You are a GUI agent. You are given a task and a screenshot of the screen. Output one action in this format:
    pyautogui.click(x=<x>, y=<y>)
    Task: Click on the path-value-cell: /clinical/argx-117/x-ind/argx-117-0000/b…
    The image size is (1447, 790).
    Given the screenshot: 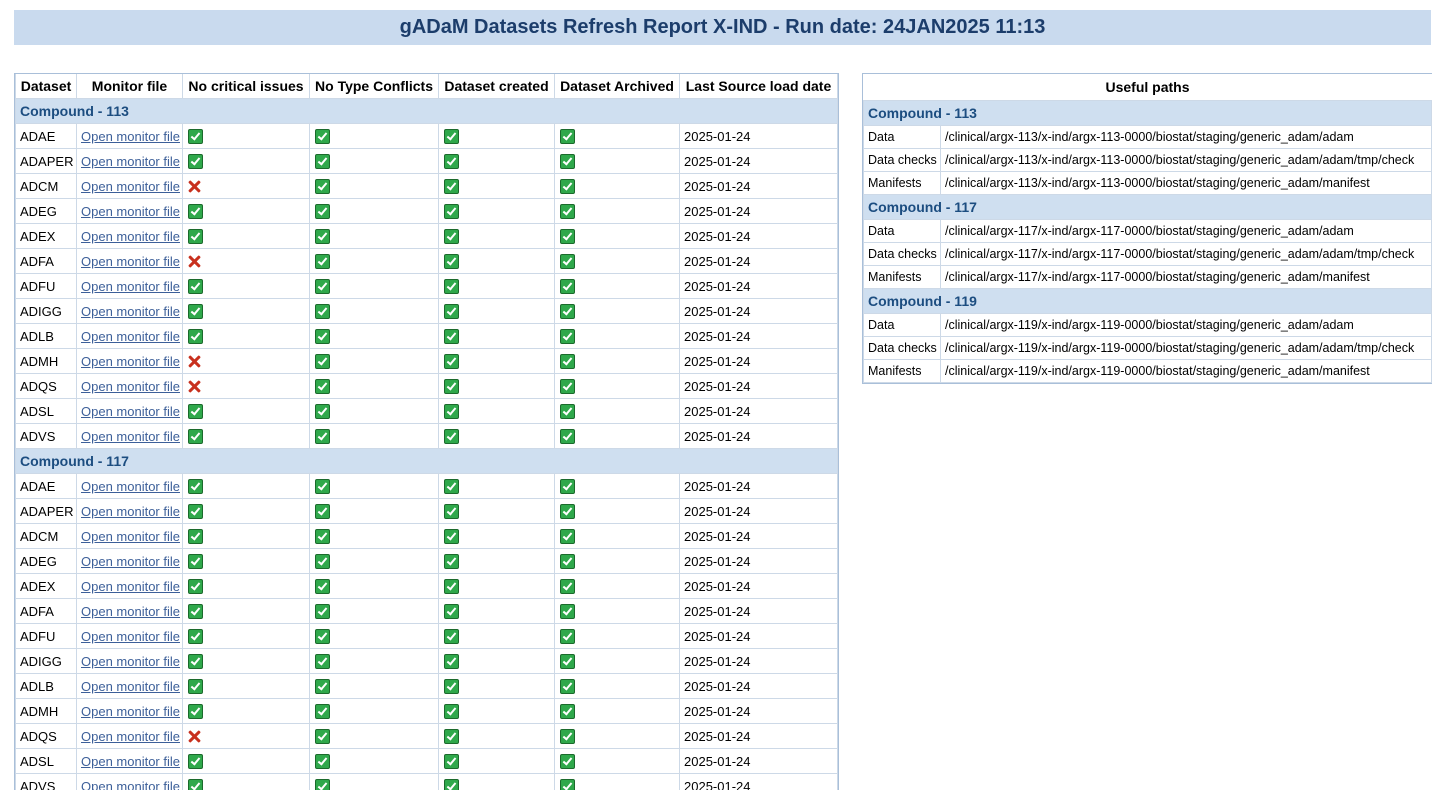 What is the action you would take?
    pyautogui.click(x=1186, y=254)
    